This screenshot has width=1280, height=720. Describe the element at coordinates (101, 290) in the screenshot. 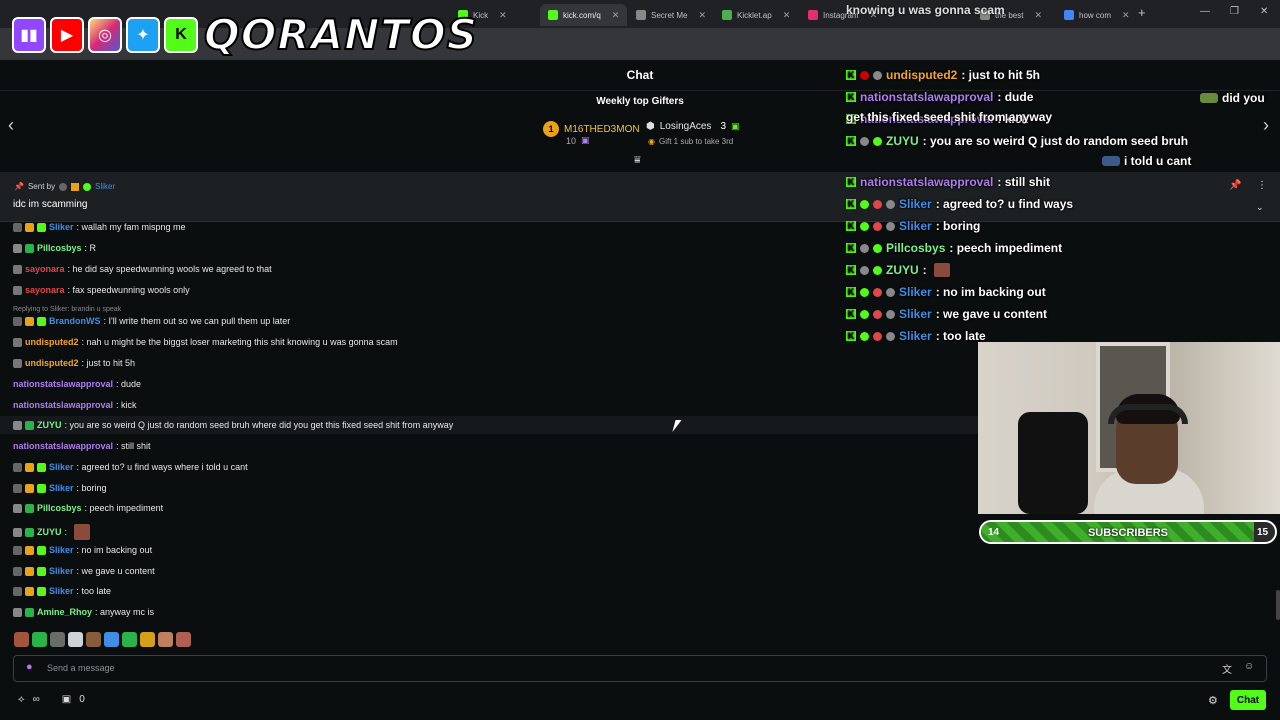

I see `chat-message: sayonara: fax speedwunning wools only` at that location.